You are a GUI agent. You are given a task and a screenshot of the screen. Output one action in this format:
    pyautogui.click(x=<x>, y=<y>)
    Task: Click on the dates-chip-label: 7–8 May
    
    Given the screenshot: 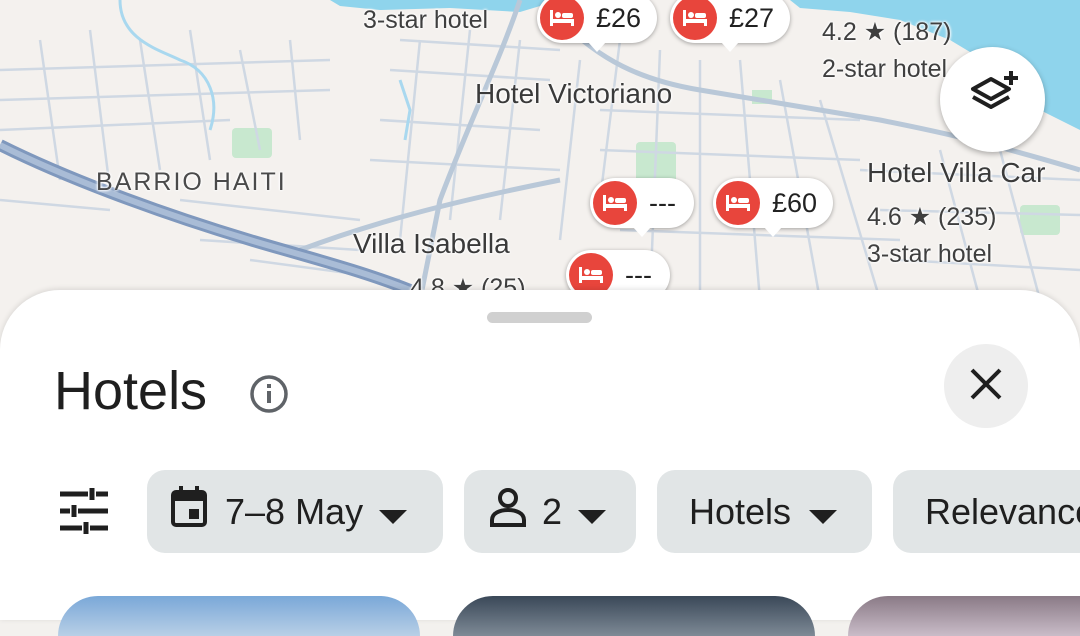 What is the action you would take?
    pyautogui.click(x=294, y=511)
    